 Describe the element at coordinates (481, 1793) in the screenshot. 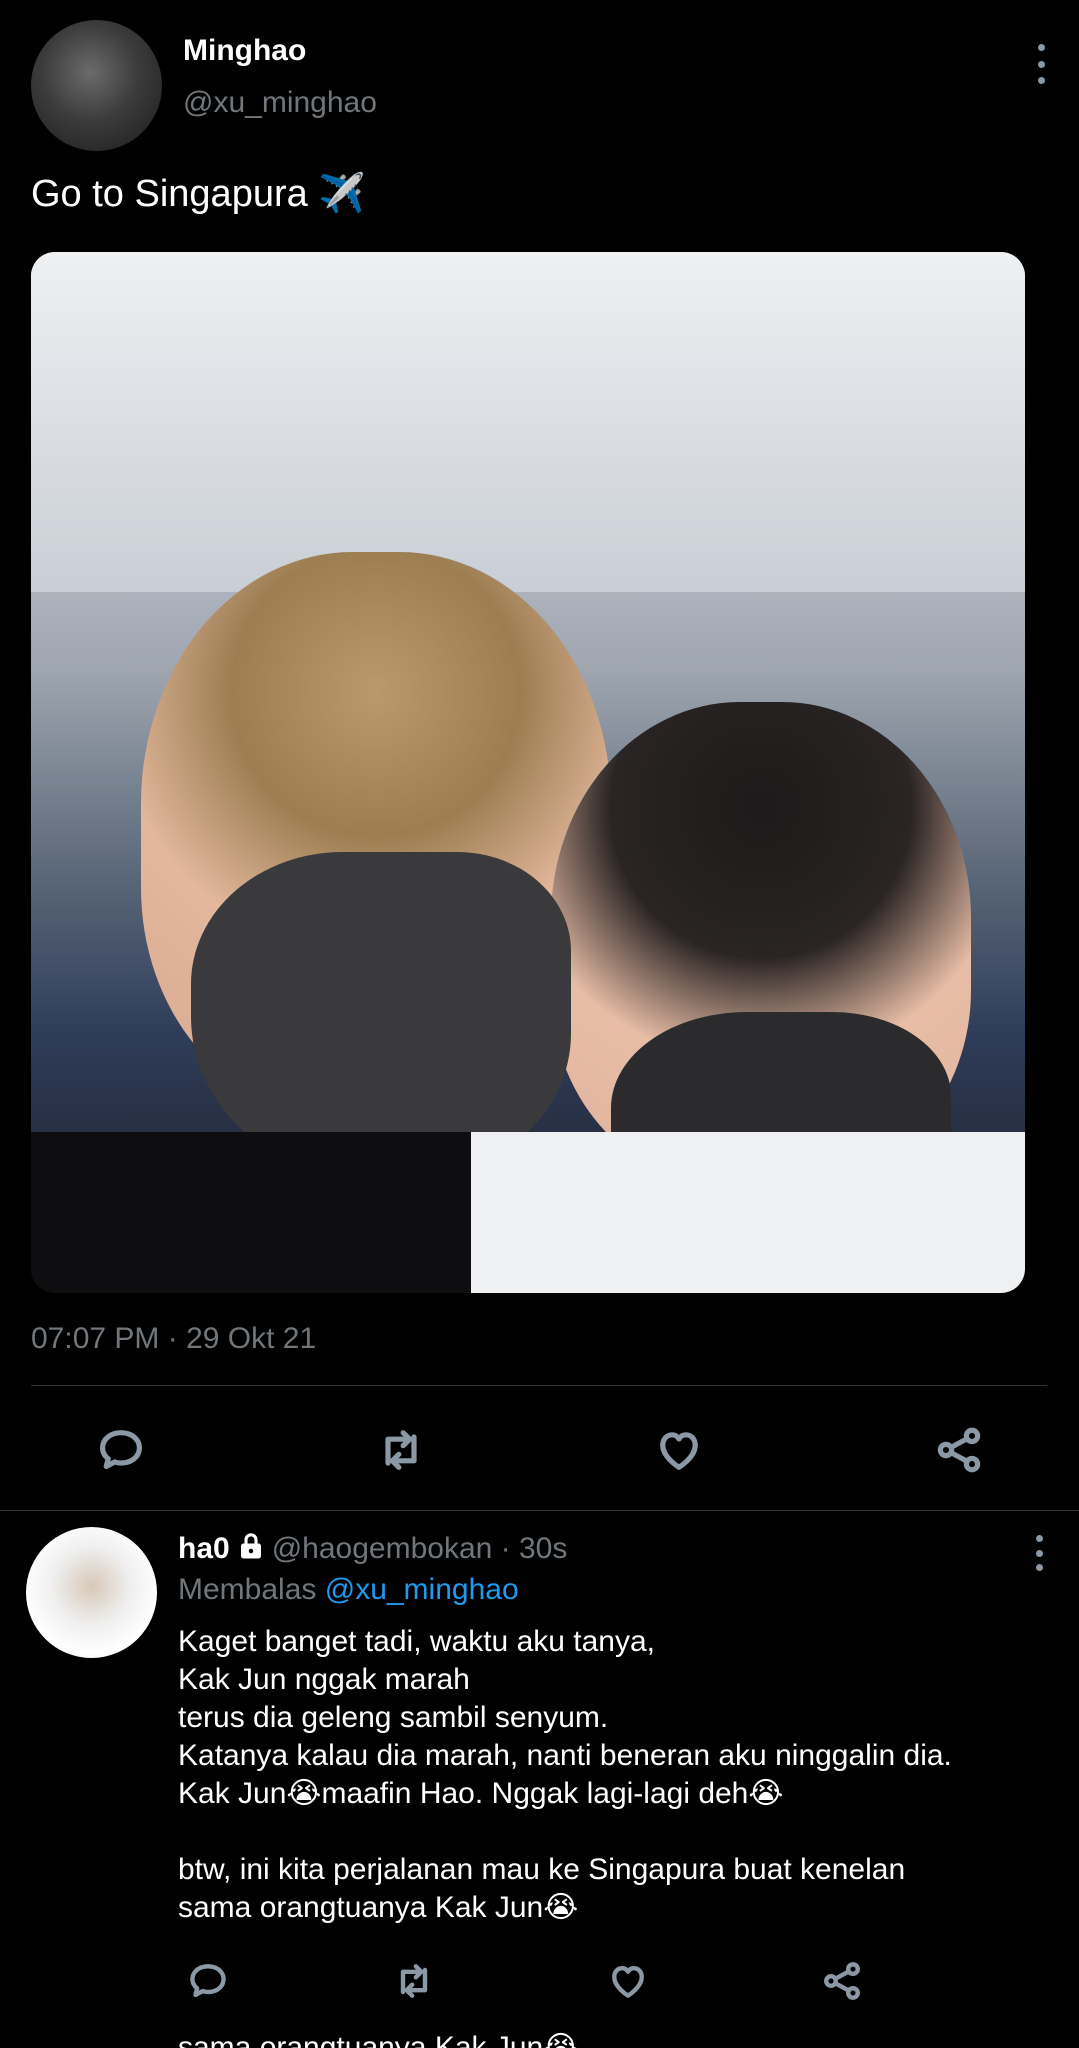

I see `reply-line: Kak Jun😭maafin Hao. Nggak lagi-lagi deh😭` at that location.